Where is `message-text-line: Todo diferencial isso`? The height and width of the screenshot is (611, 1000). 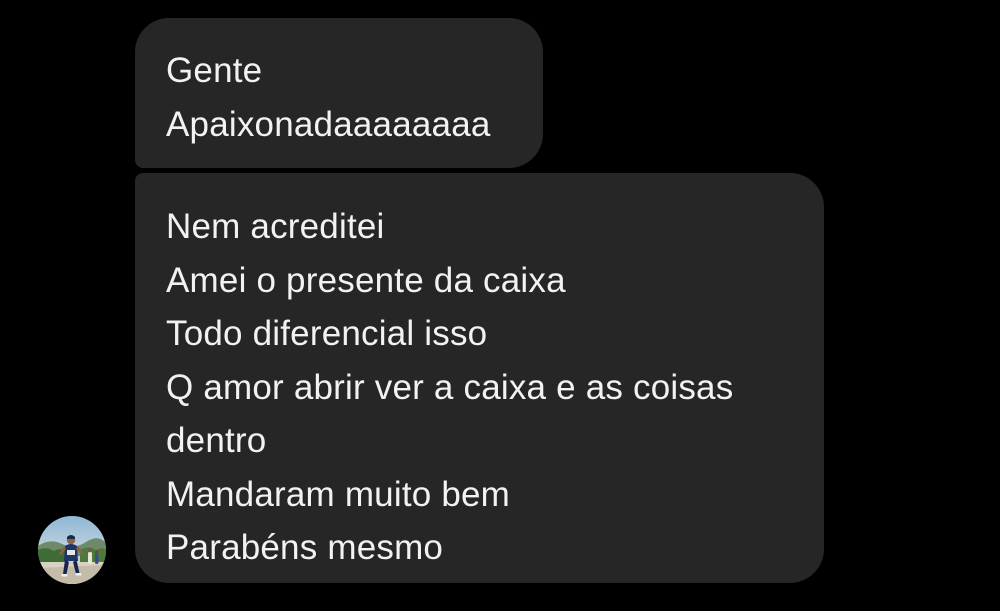 message-text-line: Todo diferencial isso is located at coordinates (327, 333).